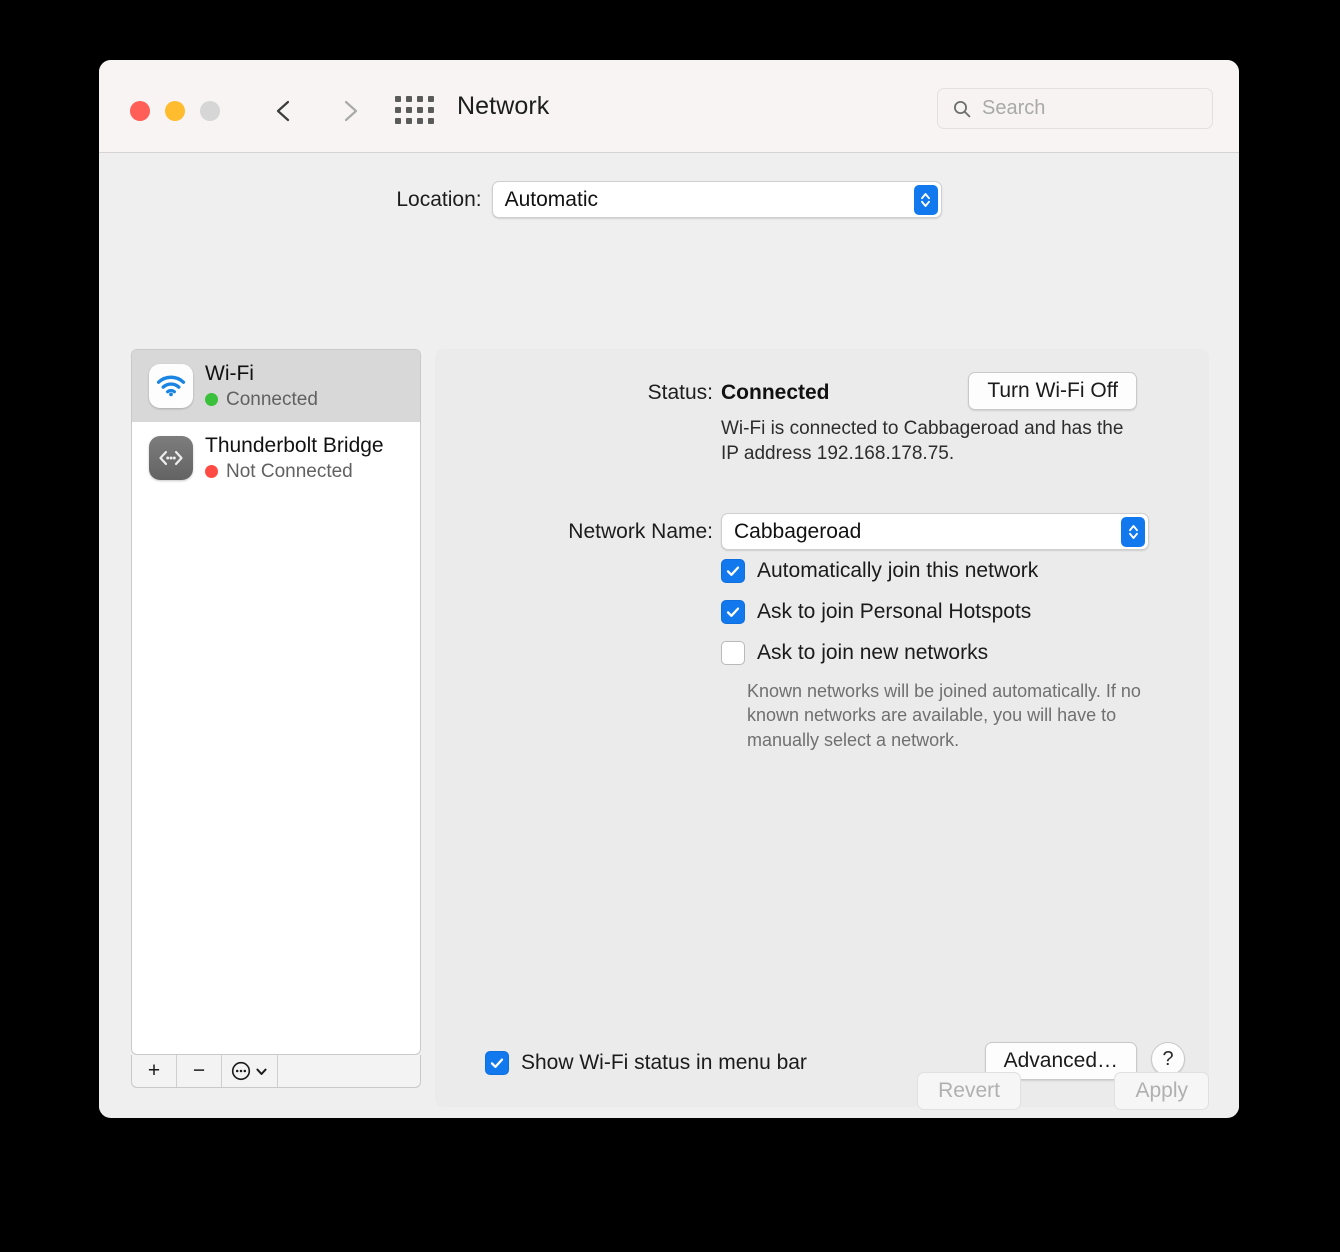 This screenshot has width=1340, height=1252. I want to click on apply-button: Apply, so click(1161, 1091).